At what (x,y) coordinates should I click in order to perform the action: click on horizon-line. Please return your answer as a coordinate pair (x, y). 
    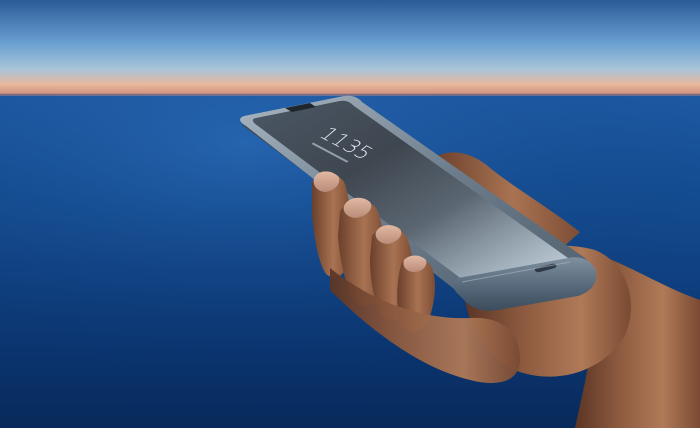
    Looking at the image, I should click on (350, 94).